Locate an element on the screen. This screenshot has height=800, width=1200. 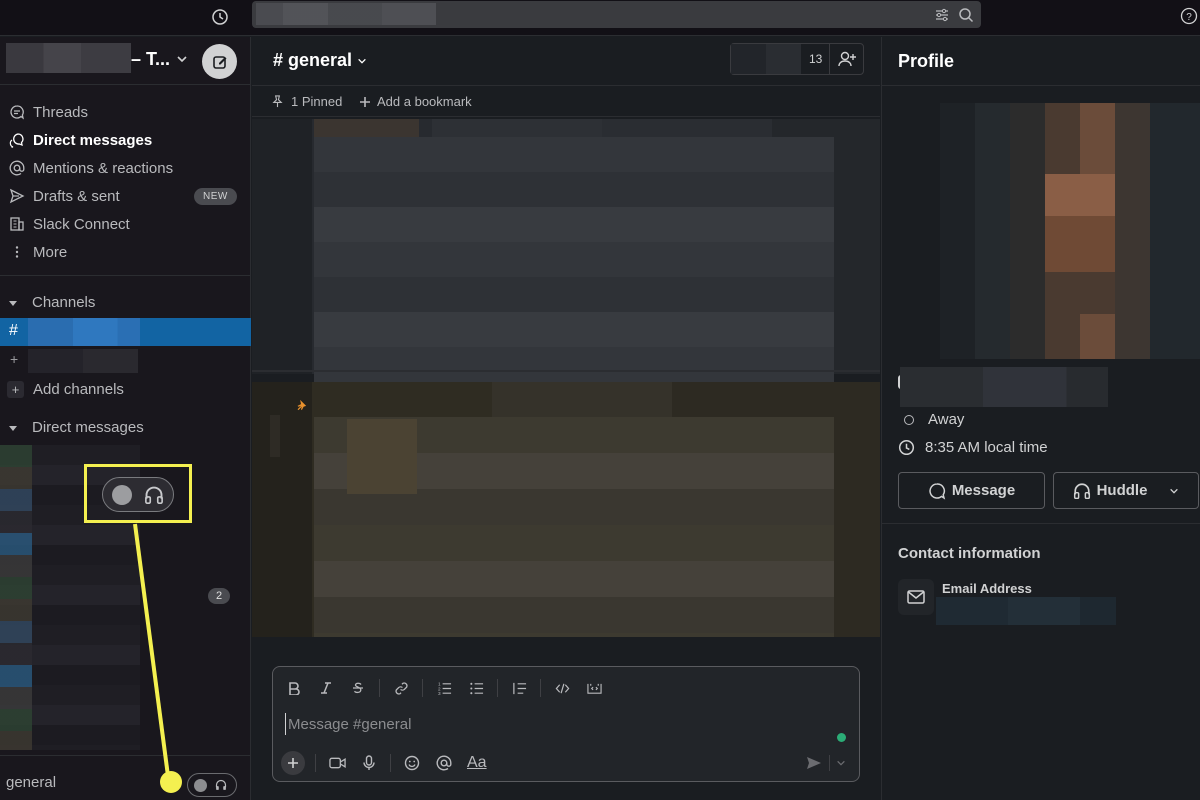
channels-section-toggle: Channels is located at coordinates (51, 302).